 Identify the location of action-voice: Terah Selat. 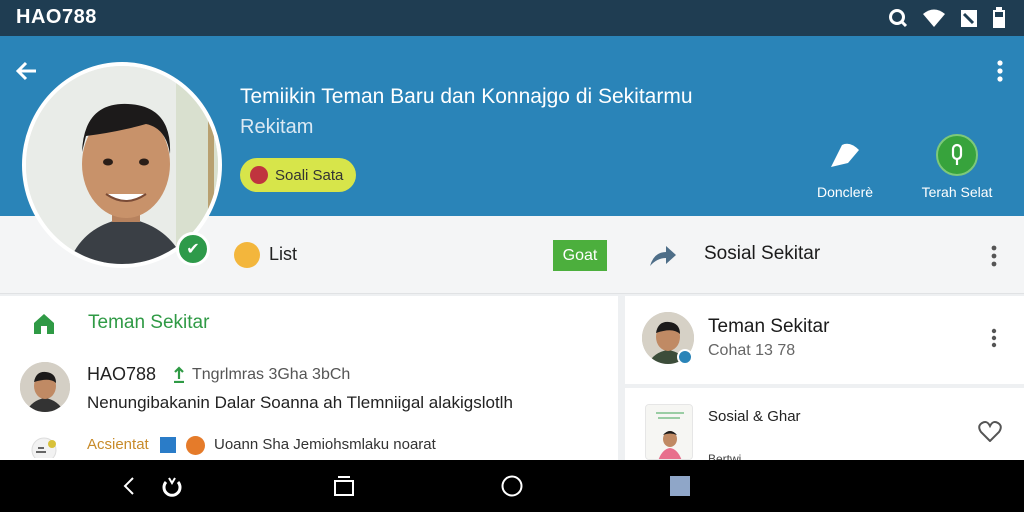
(957, 167).